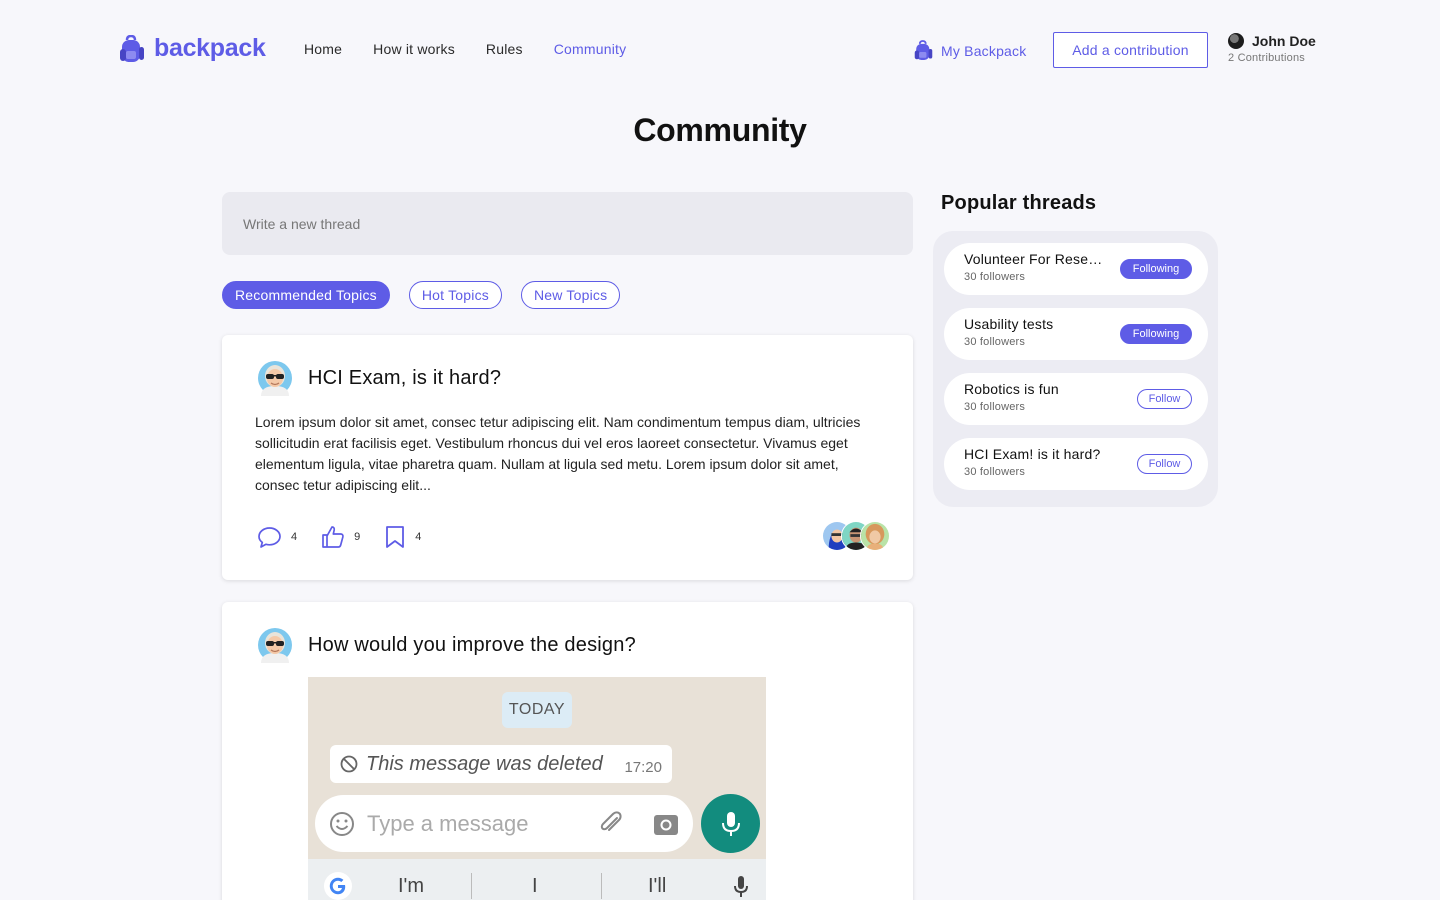 The image size is (1440, 900). What do you see at coordinates (570, 295) in the screenshot?
I see `filter-new-topics: New Topics` at bounding box center [570, 295].